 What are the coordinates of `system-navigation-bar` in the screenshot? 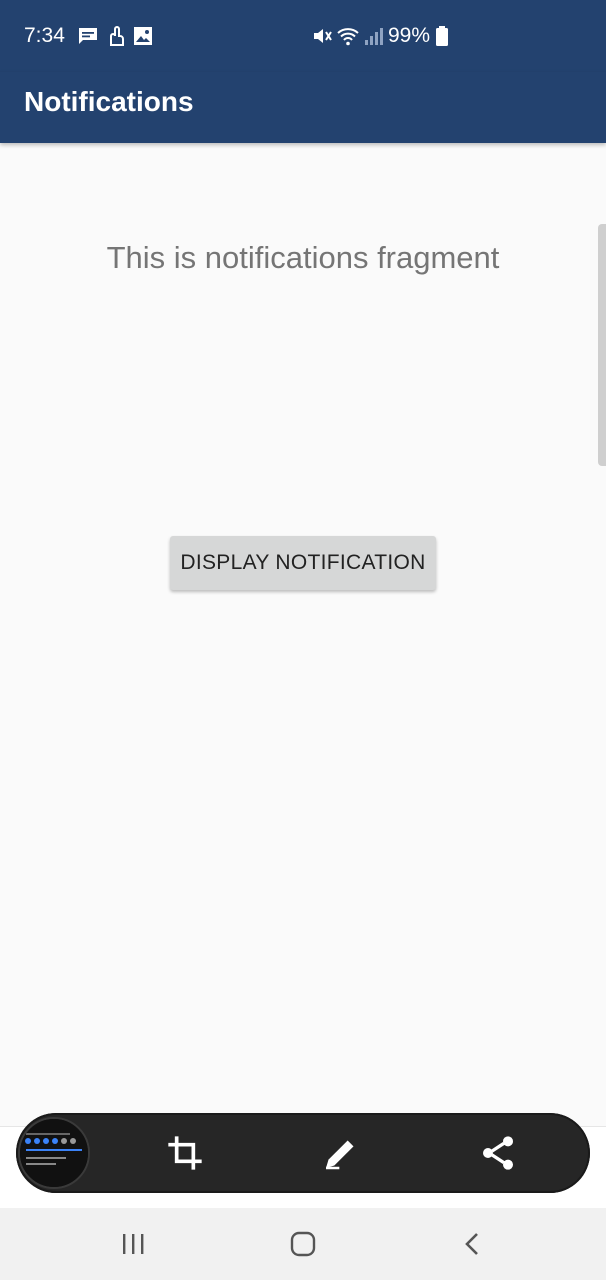 It's located at (303, 1244).